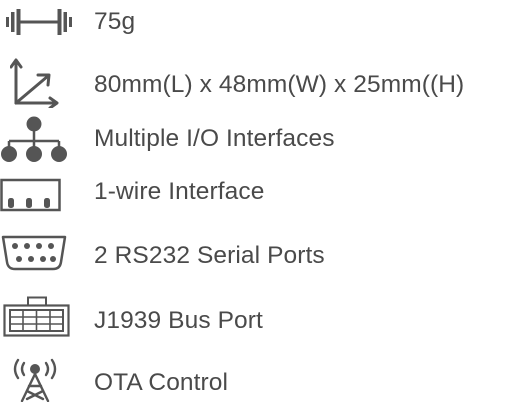 The width and height of the screenshot is (511, 404). Describe the element at coordinates (255, 23) in the screenshot. I see `spec-item-weight: 75g` at that location.